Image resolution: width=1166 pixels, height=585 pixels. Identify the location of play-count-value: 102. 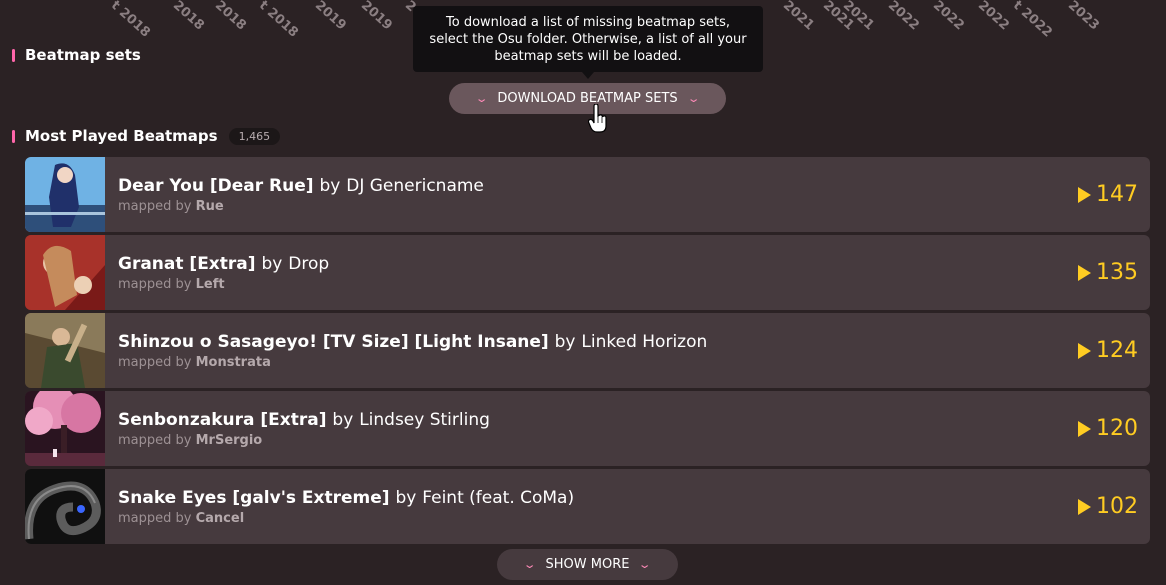
(1117, 506).